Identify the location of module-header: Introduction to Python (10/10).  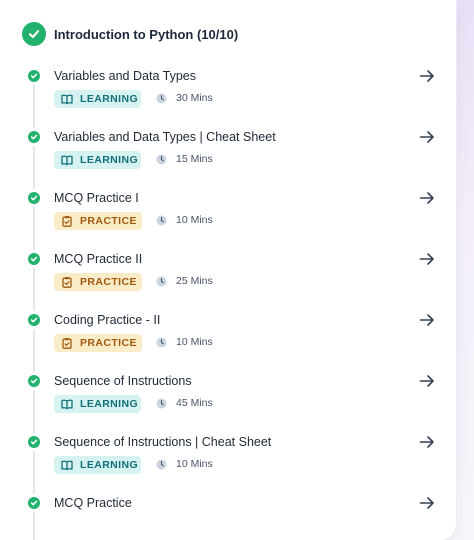
(130, 34).